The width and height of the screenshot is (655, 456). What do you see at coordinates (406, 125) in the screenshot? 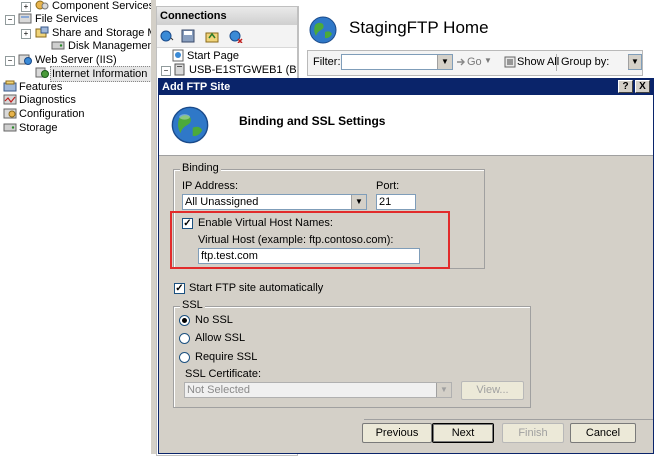
I see `dialog-header: Binding and SSL Settings` at bounding box center [406, 125].